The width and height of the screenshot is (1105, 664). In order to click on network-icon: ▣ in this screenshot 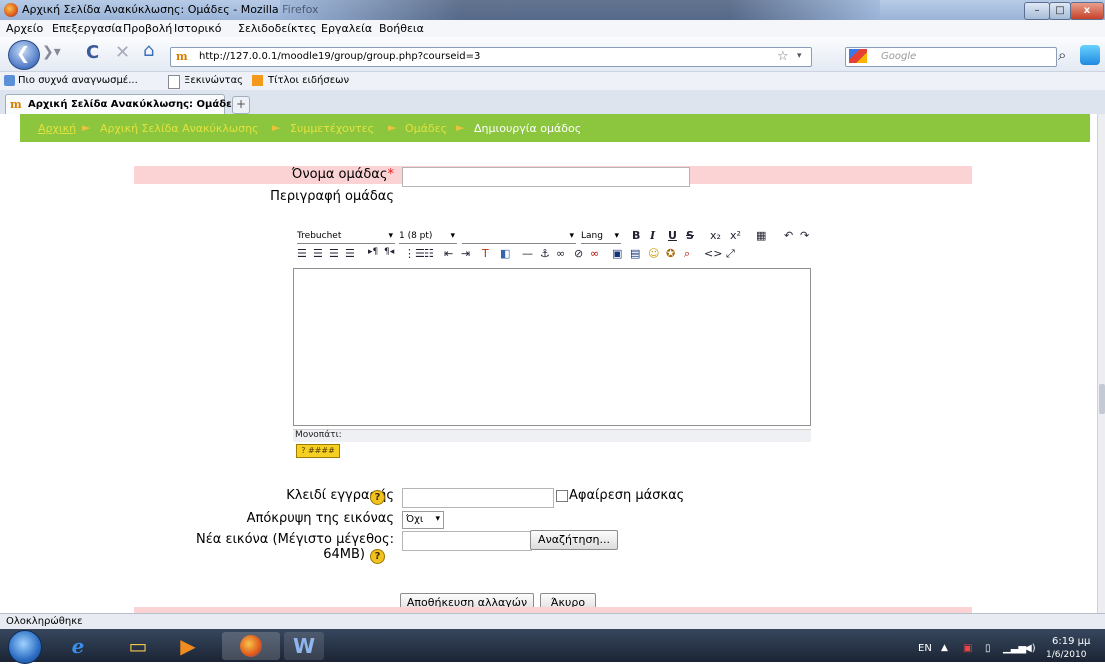, I will do `click(967, 648)`.